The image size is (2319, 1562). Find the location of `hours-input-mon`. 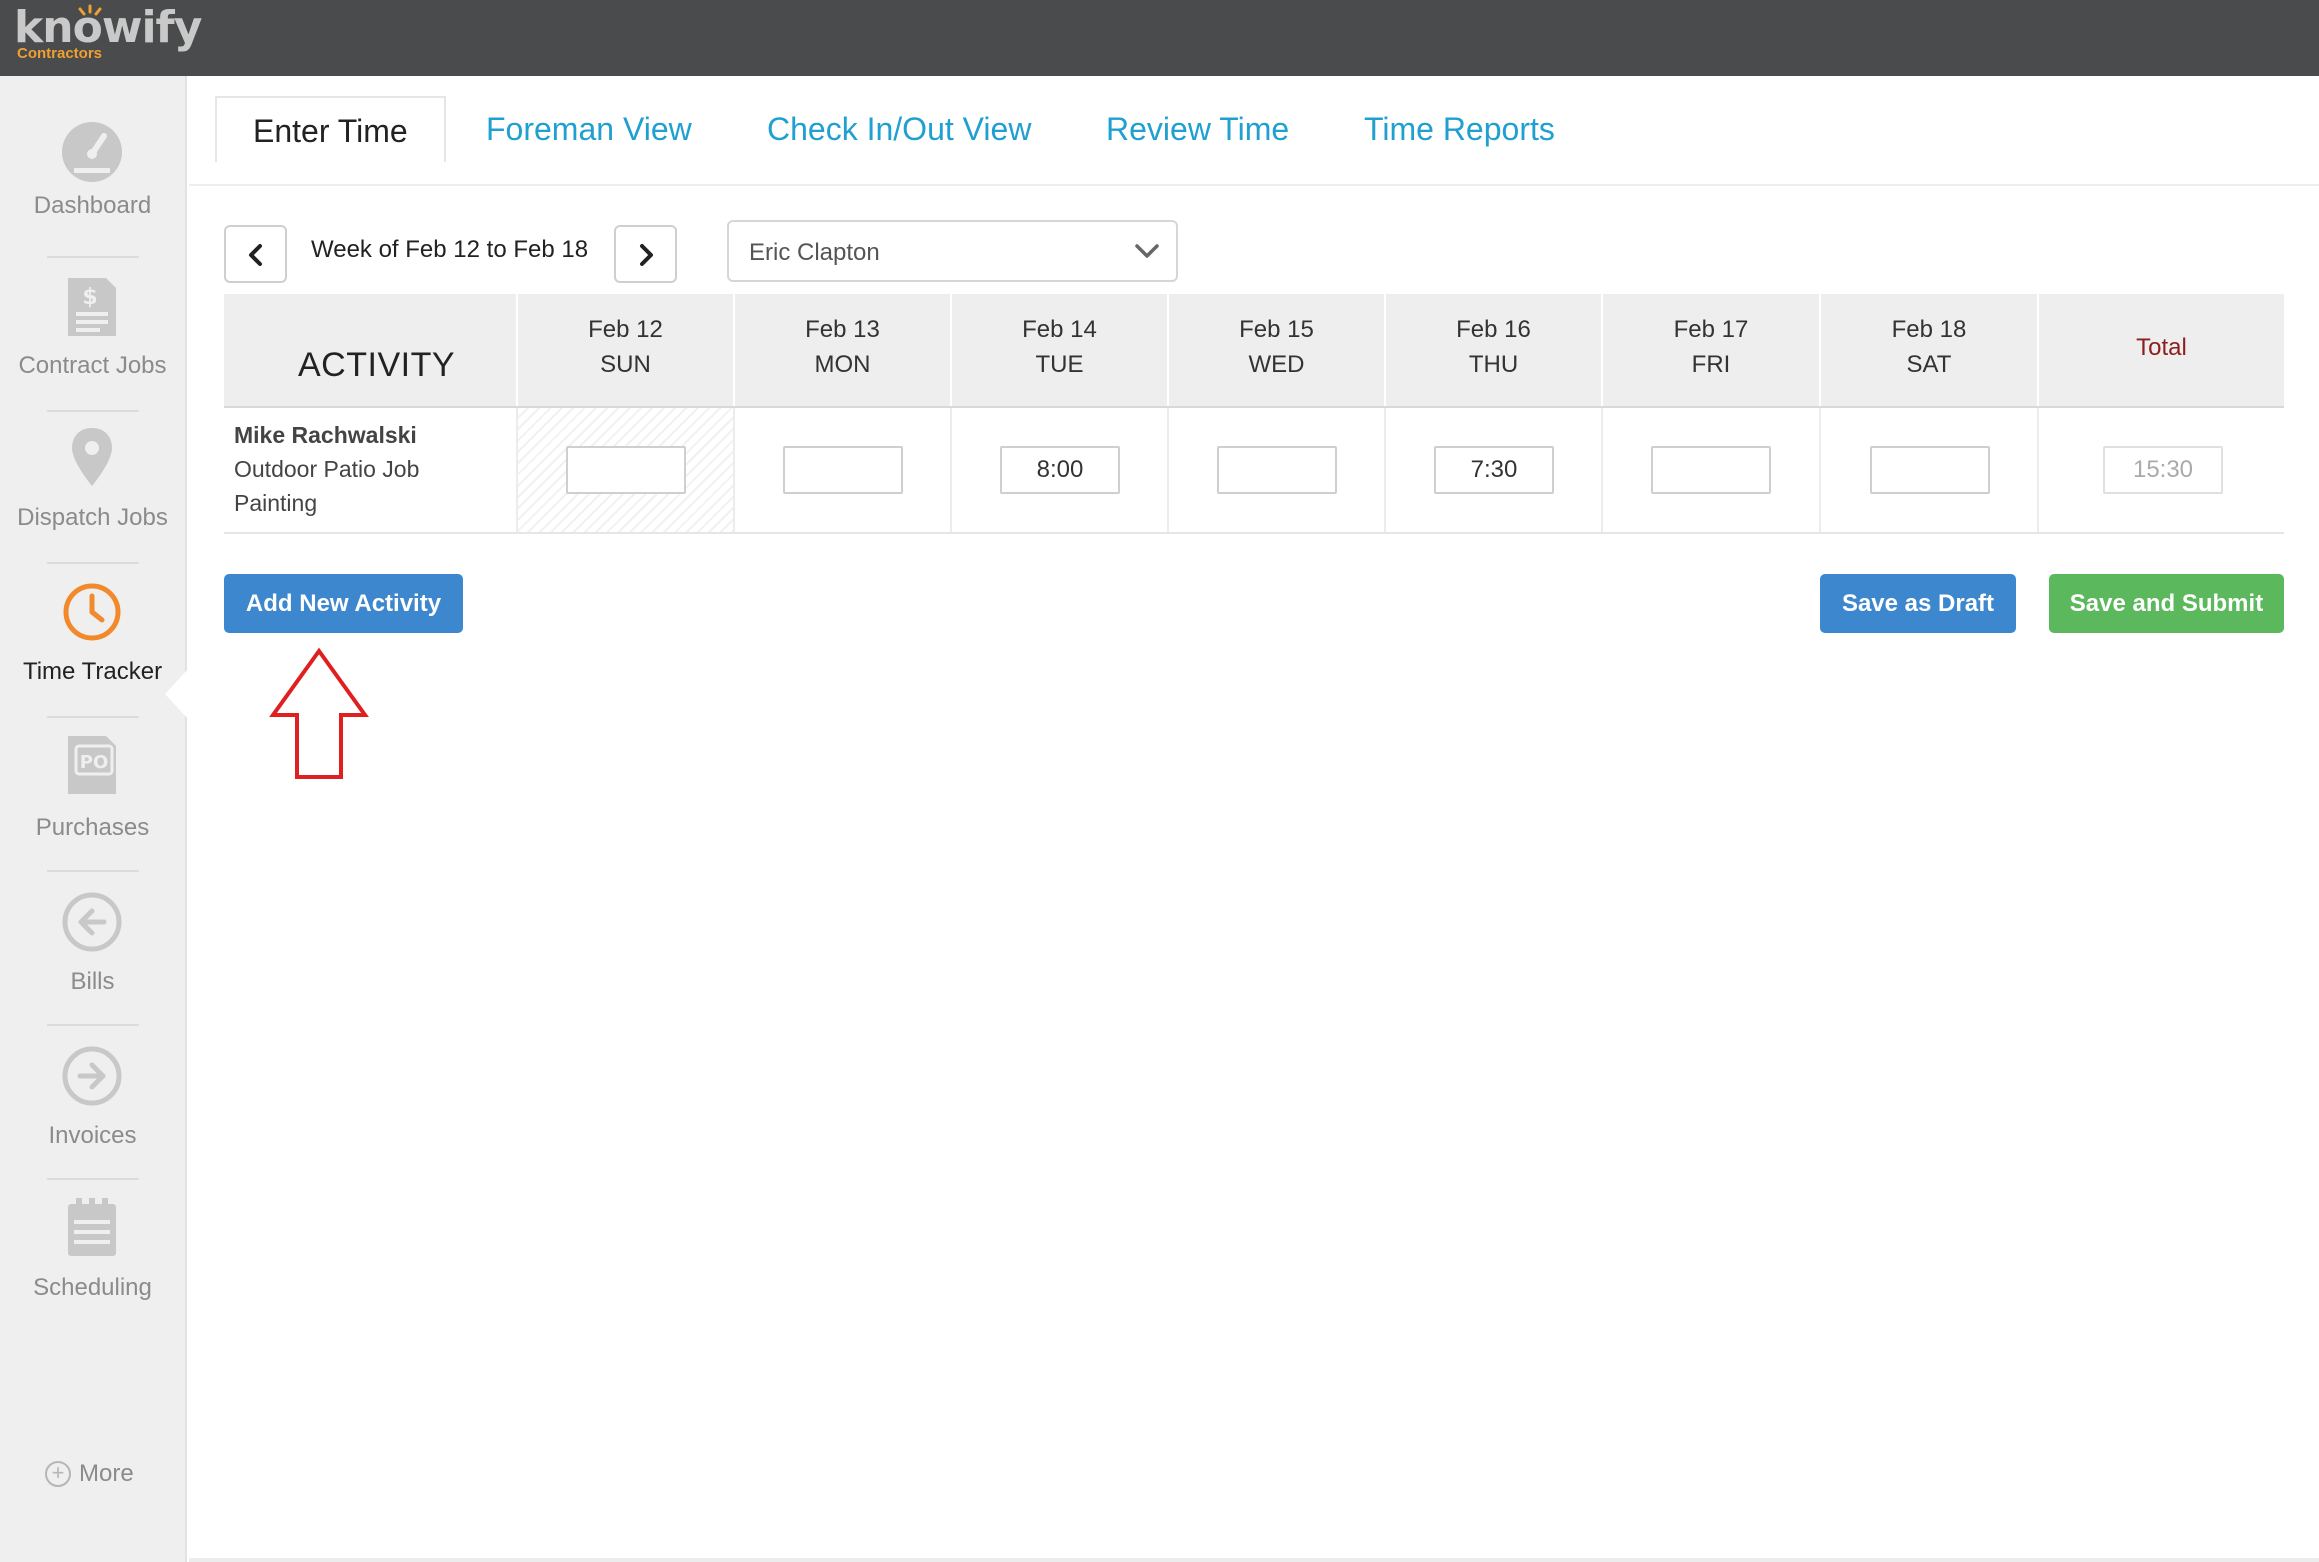

hours-input-mon is located at coordinates (843, 470).